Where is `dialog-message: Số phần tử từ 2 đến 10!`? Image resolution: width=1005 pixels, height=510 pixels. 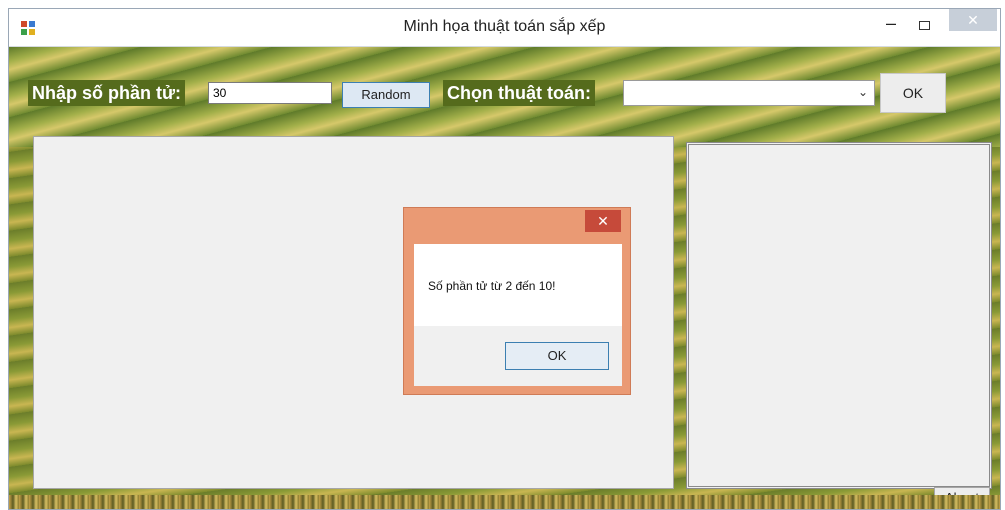 dialog-message: Số phần tử từ 2 đến 10! is located at coordinates (492, 286).